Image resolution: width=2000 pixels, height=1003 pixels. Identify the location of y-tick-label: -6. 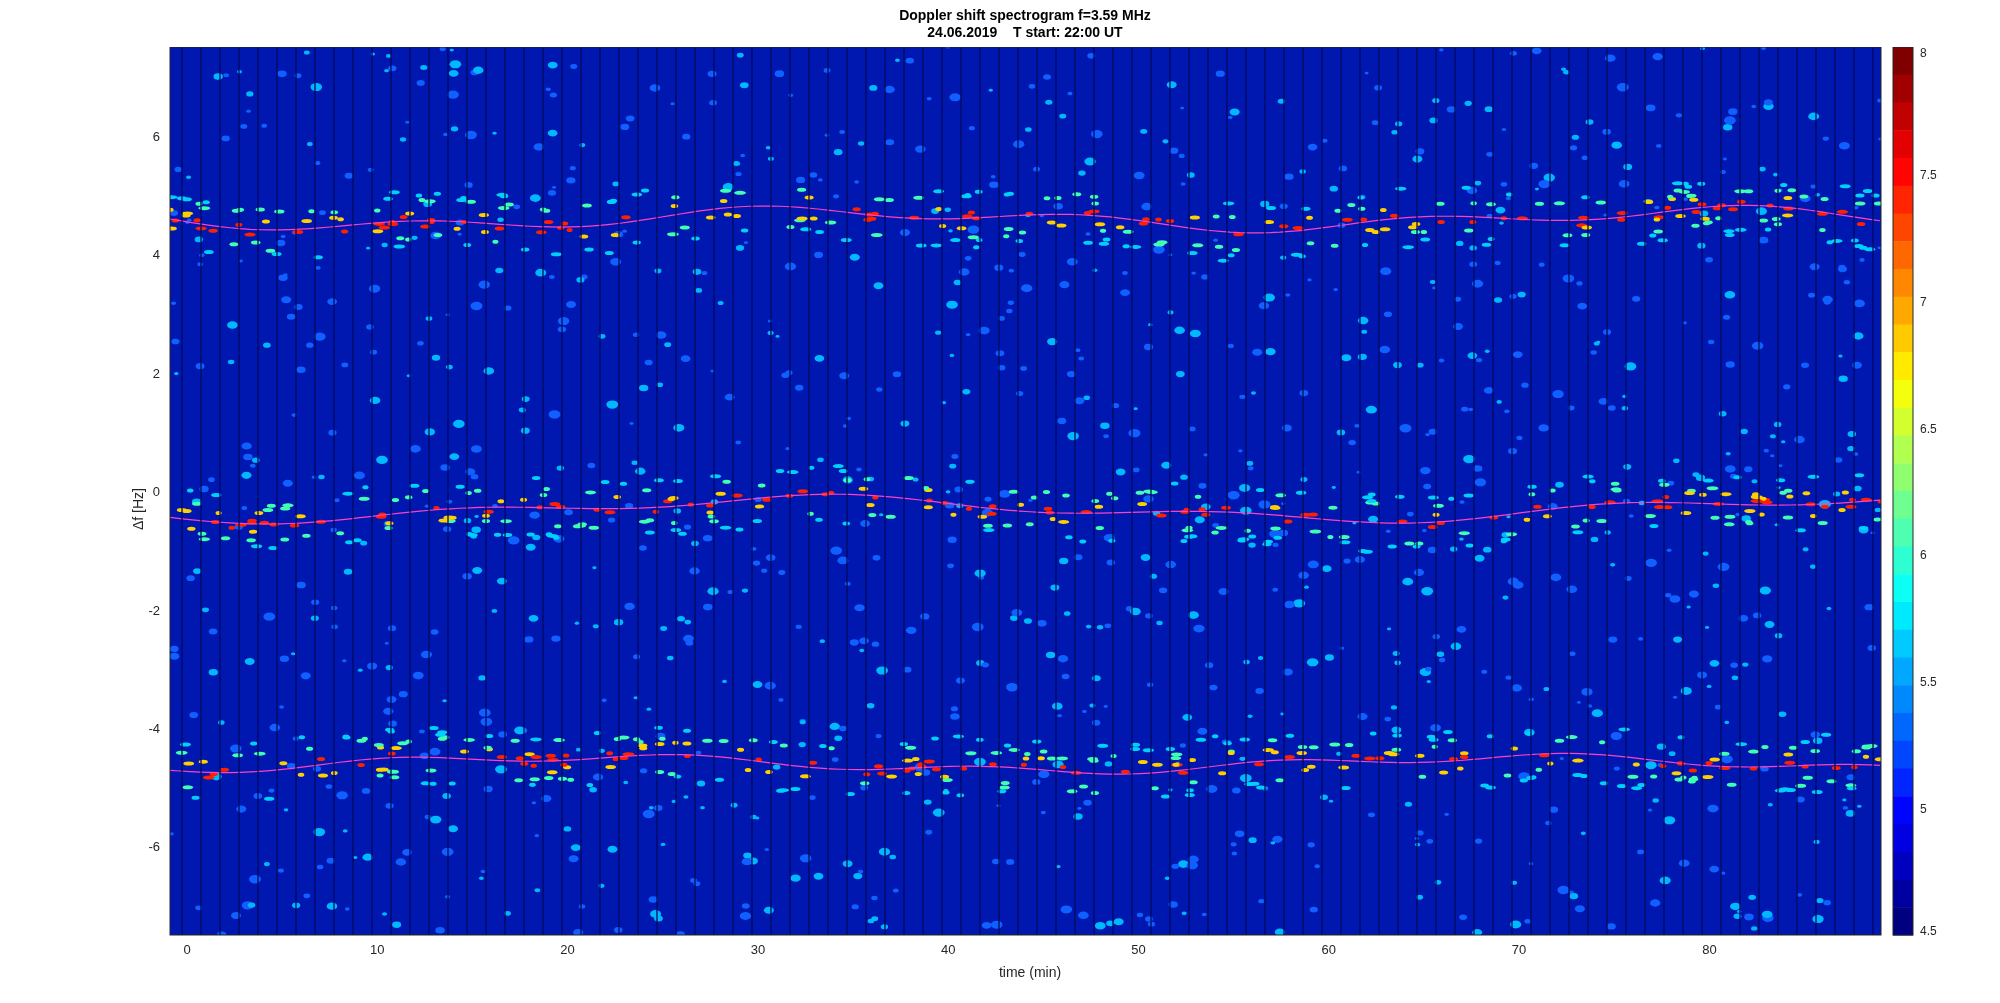
(154, 847).